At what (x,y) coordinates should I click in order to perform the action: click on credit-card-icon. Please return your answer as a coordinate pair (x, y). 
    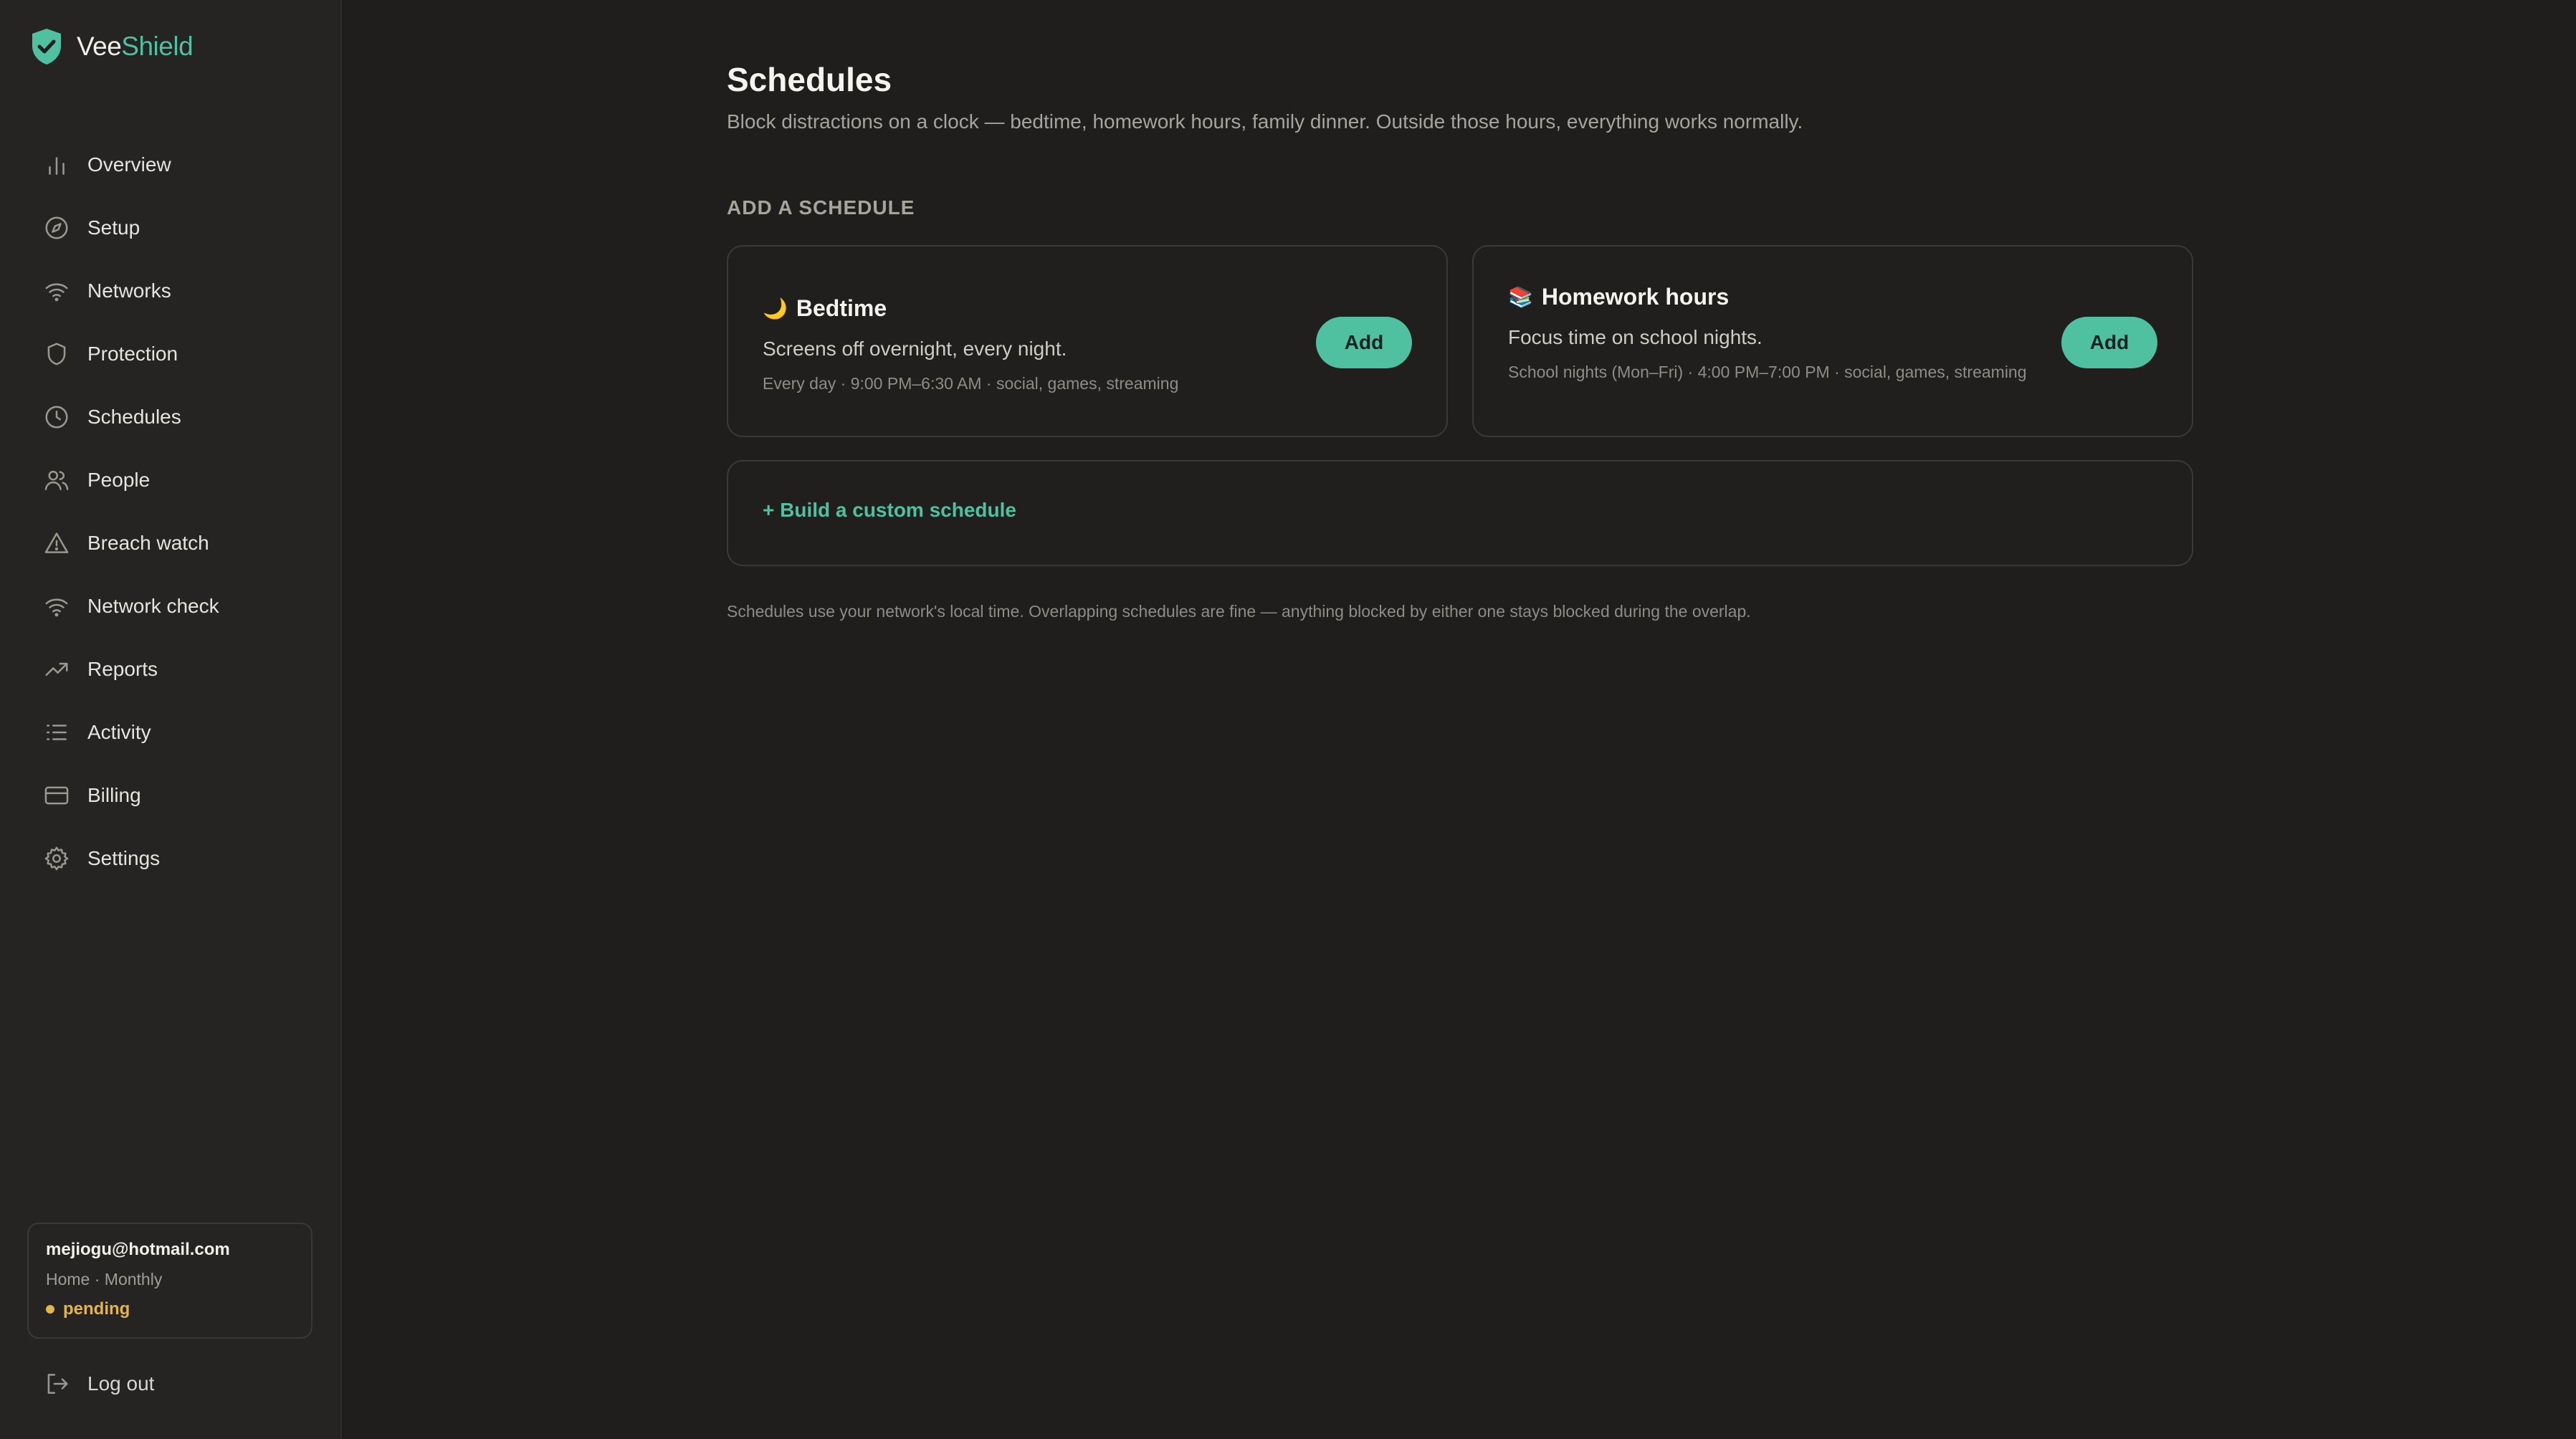
    Looking at the image, I should click on (56, 796).